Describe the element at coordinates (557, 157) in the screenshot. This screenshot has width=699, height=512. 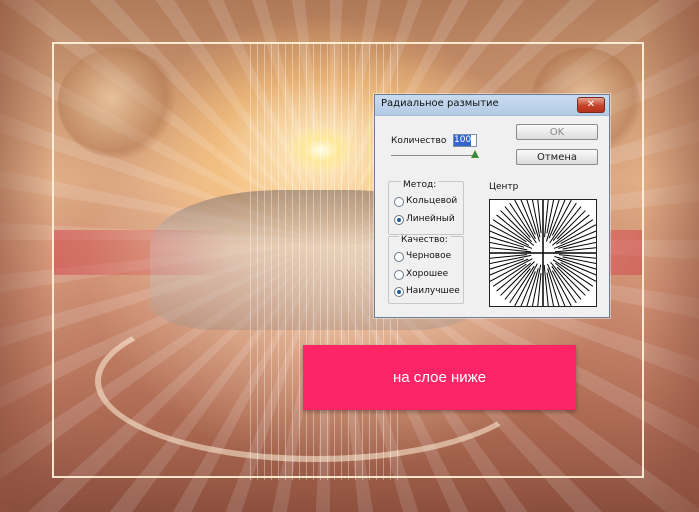
I see `cancel-button: Отмена` at that location.